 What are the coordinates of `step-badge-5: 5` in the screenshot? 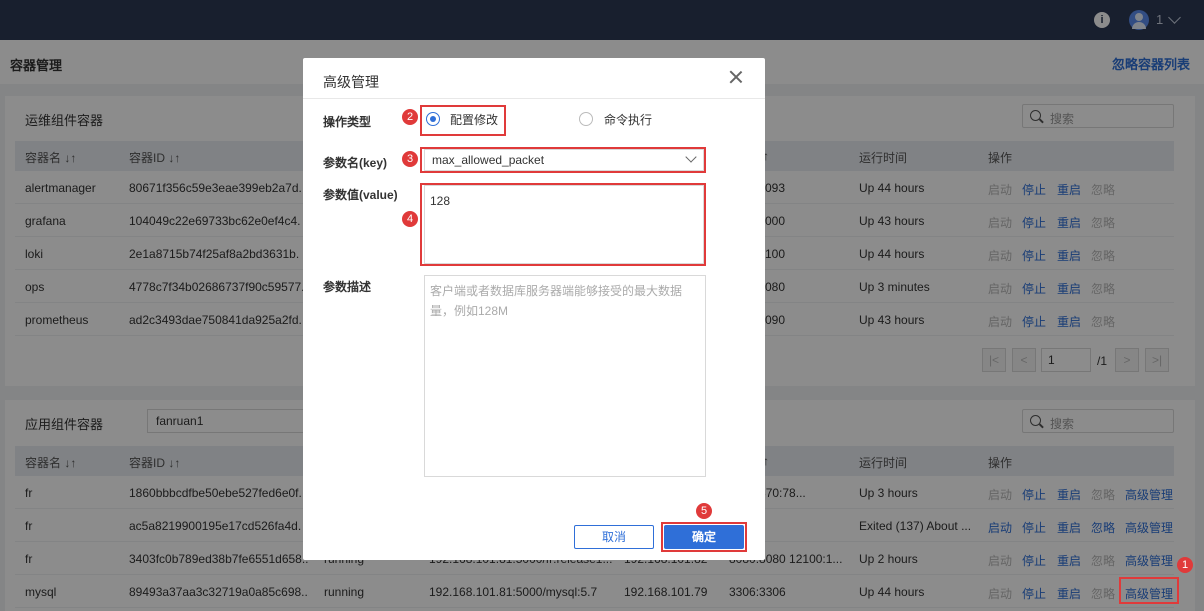 It's located at (704, 511).